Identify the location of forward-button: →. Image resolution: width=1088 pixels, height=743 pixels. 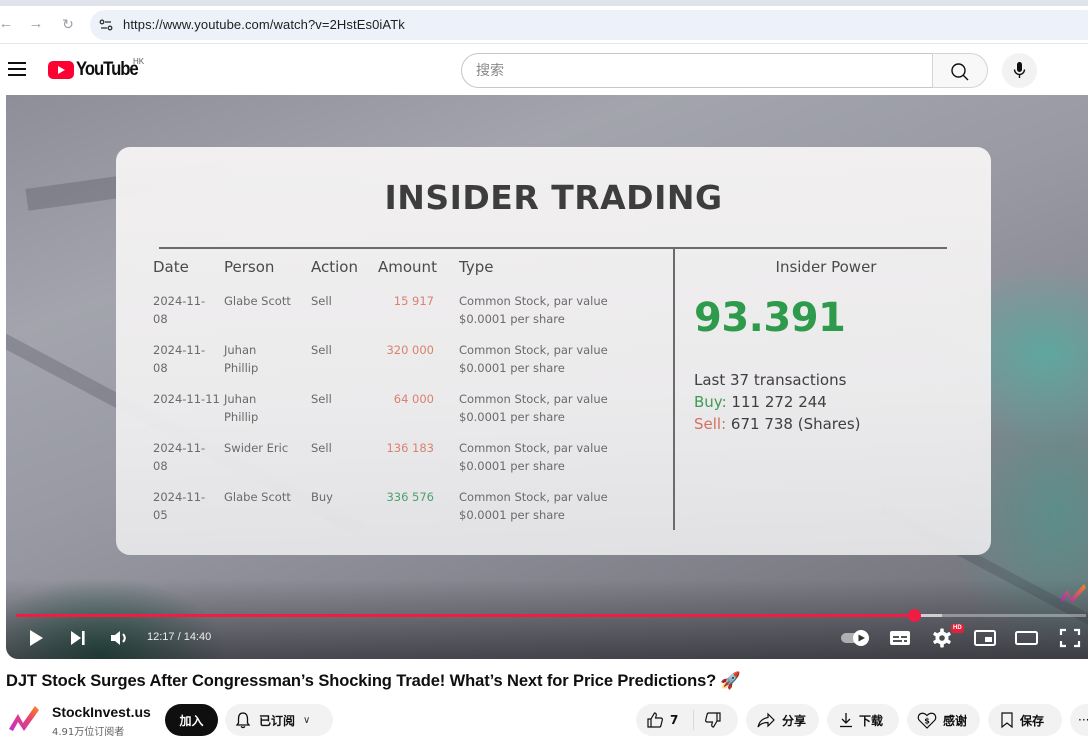
(36, 24).